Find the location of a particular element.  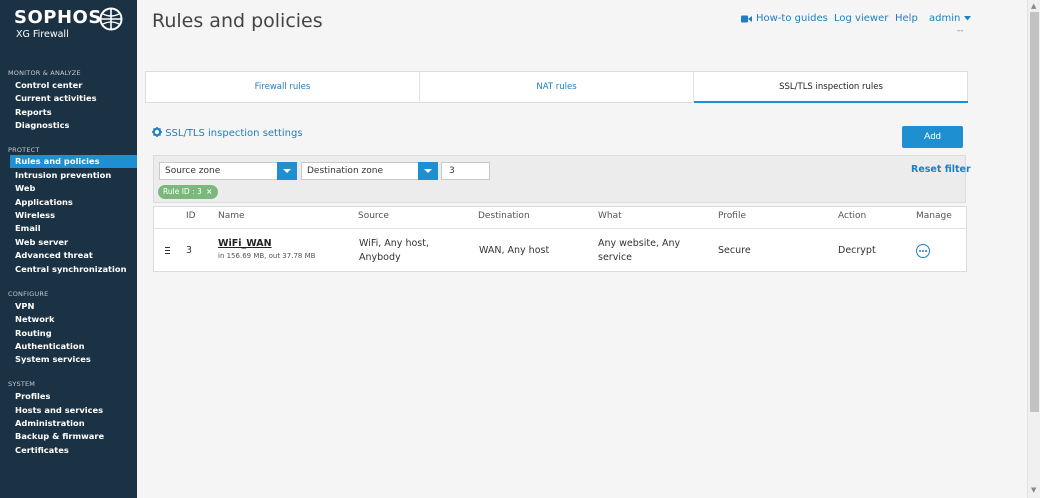

ssl-tls-settings-label: SSL/TLS inspection settings is located at coordinates (234, 133).